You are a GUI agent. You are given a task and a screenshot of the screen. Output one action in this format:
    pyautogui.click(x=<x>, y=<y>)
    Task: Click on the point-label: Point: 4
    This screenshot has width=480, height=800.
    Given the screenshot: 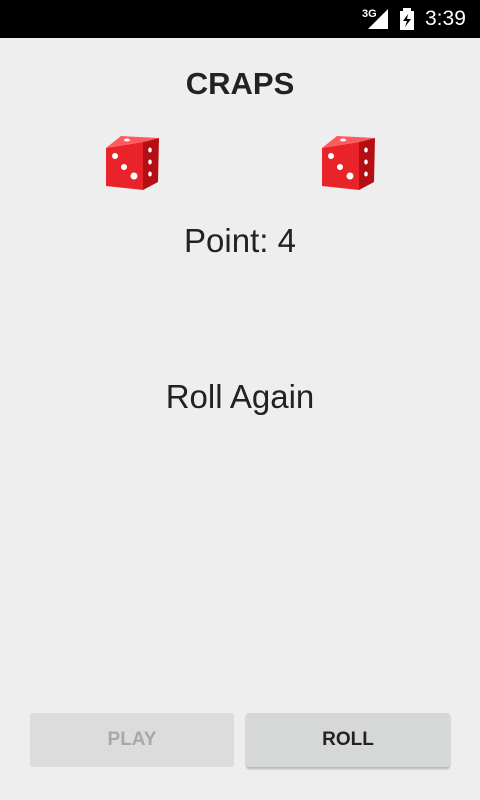 What is the action you would take?
    pyautogui.click(x=240, y=240)
    